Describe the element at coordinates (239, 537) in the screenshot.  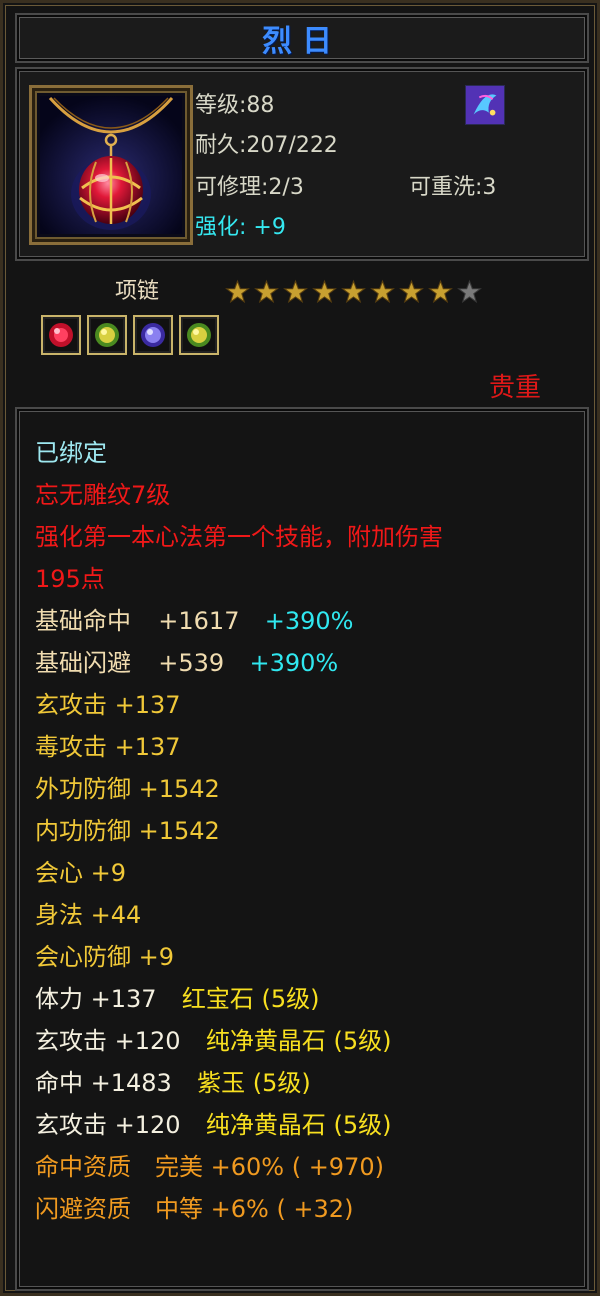
I see `effect-line-1: 强化第一本心法第一个技能，附加伤害` at that location.